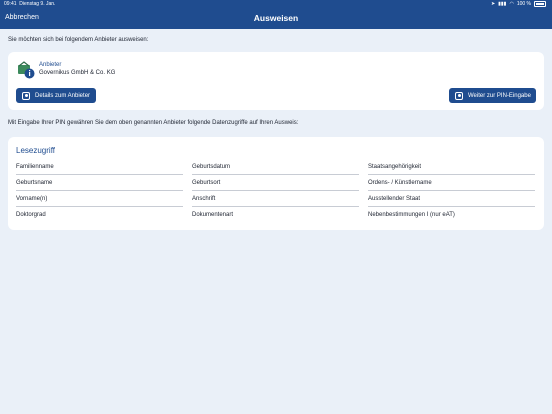 This screenshot has width=552, height=414. I want to click on access-field: Doktorgrad, so click(31, 215).